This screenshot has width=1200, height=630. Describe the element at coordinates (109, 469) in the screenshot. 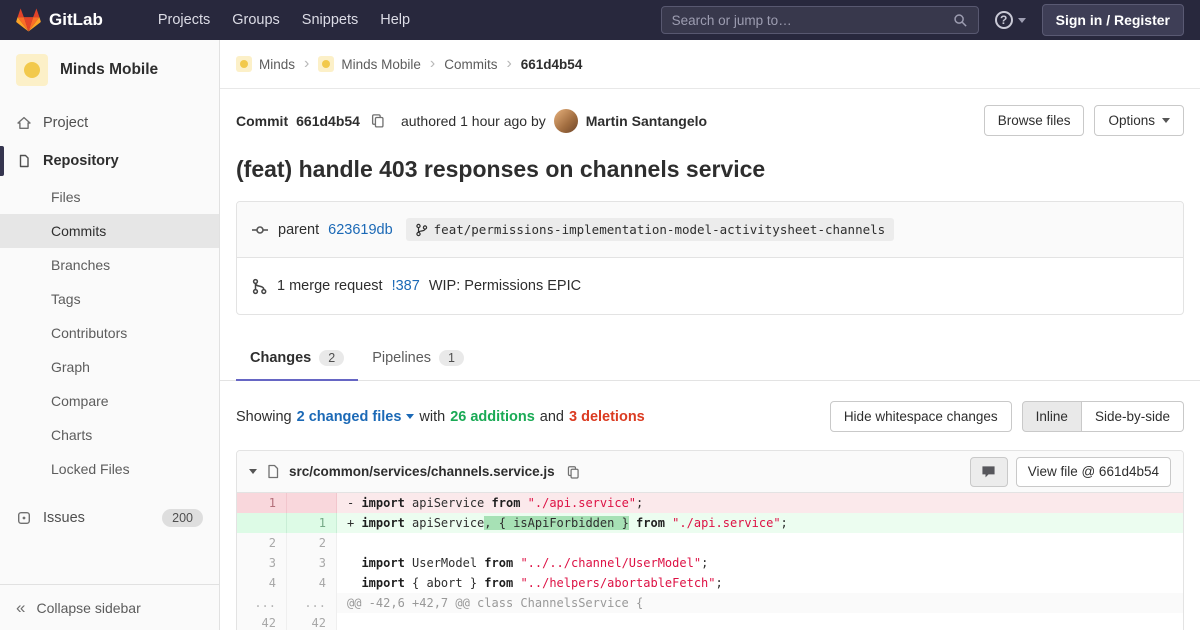

I see `sidebar-item-locked-files: Locked Files` at that location.